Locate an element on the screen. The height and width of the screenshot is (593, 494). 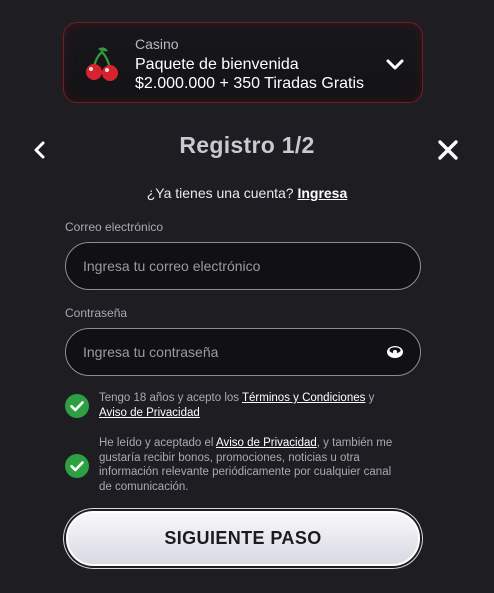
eye-icon is located at coordinates (395, 352).